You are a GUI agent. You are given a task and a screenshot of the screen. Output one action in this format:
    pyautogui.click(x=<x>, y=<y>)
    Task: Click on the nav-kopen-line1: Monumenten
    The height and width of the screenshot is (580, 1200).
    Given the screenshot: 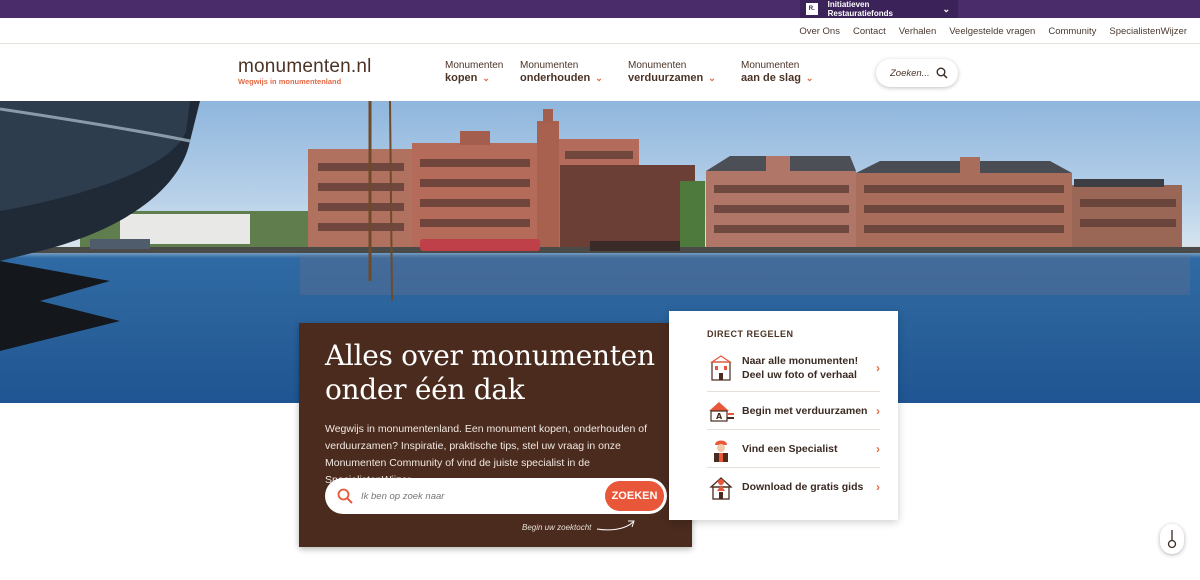 What is the action you would take?
    pyautogui.click(x=474, y=65)
    